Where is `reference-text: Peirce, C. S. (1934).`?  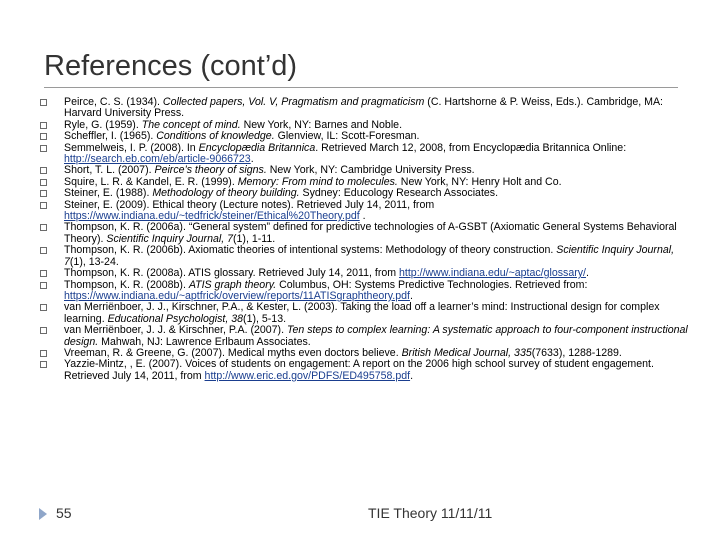 reference-text: Peirce, C. S. (1934). is located at coordinates (113, 102).